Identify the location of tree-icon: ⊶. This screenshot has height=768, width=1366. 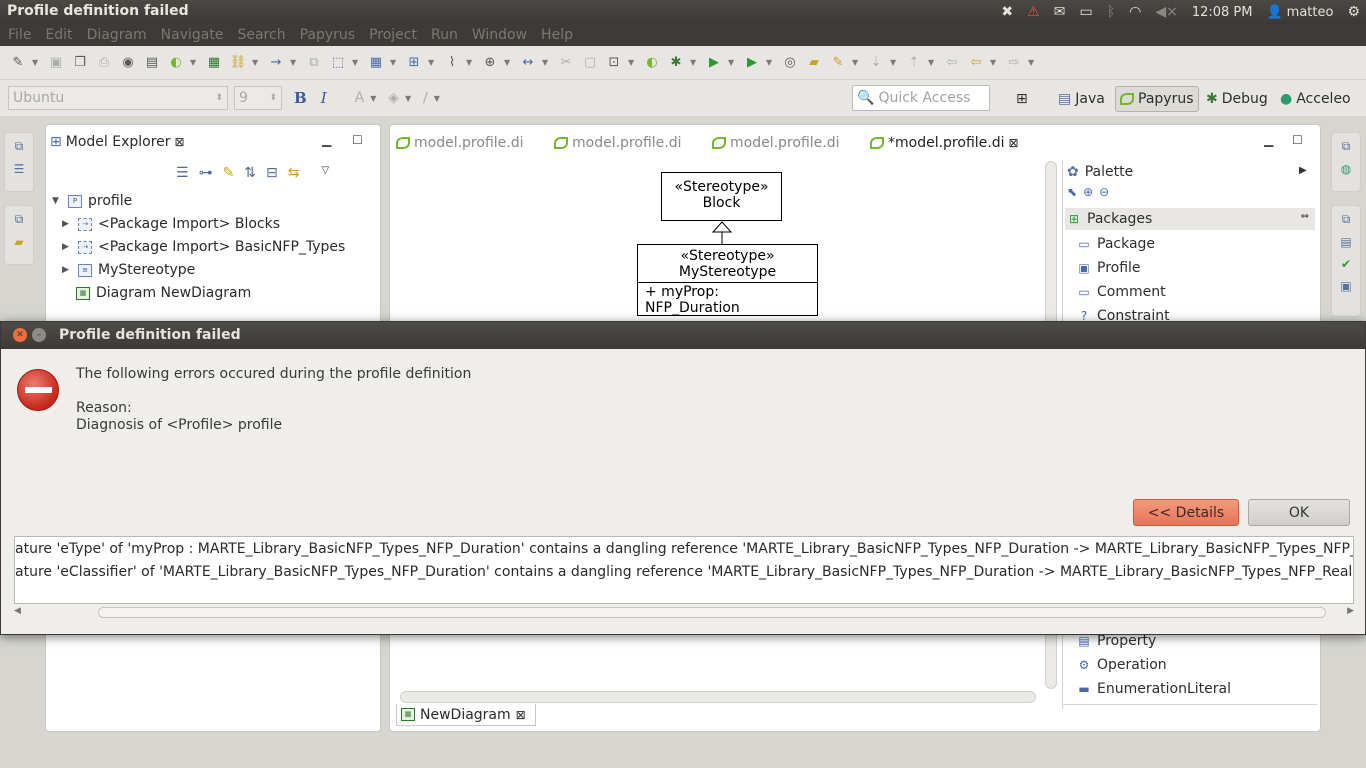
(206, 173).